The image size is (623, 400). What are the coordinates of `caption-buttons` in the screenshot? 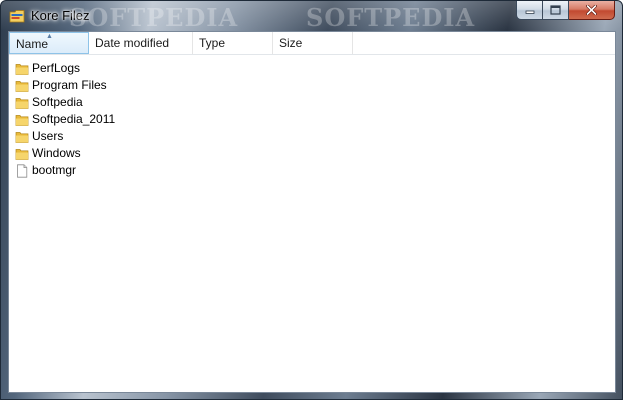 It's located at (565, 11).